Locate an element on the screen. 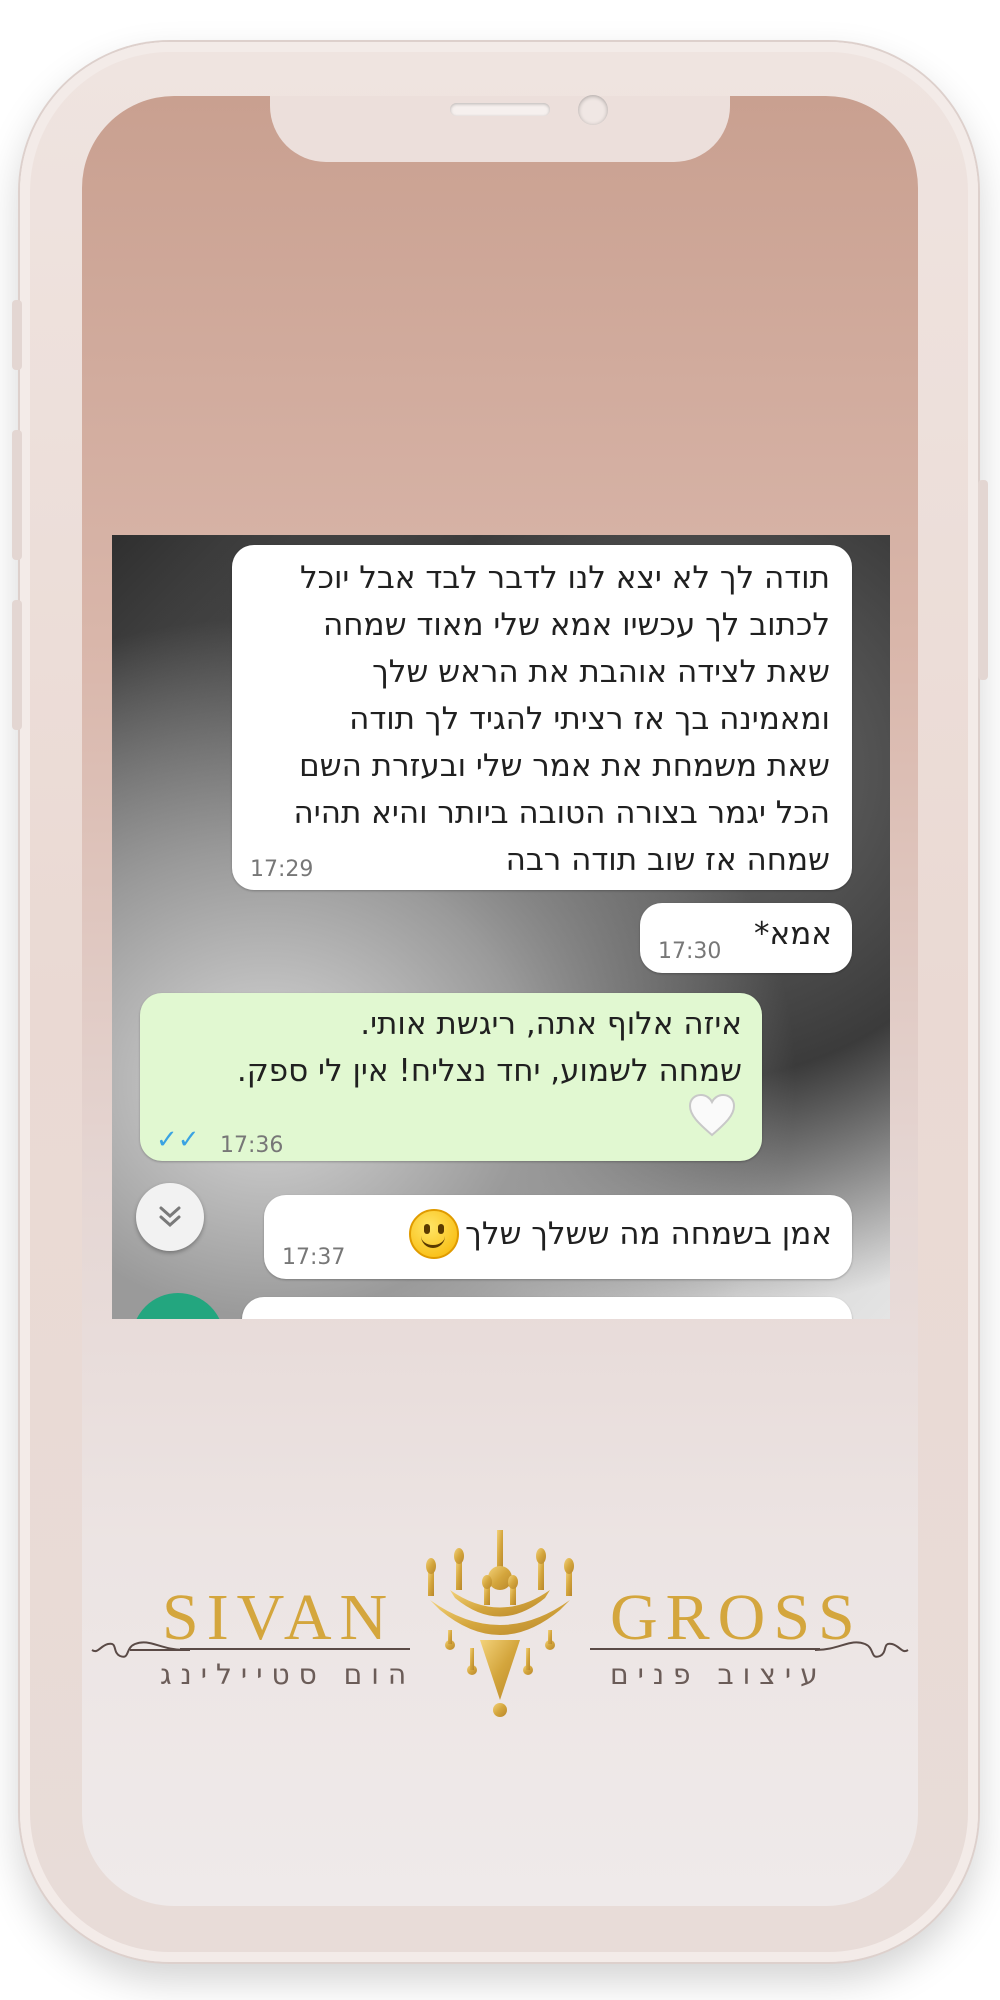 This screenshot has height=2000, width=1000. logo-subtitle-right: עיצוב פנים is located at coordinates (718, 1674).